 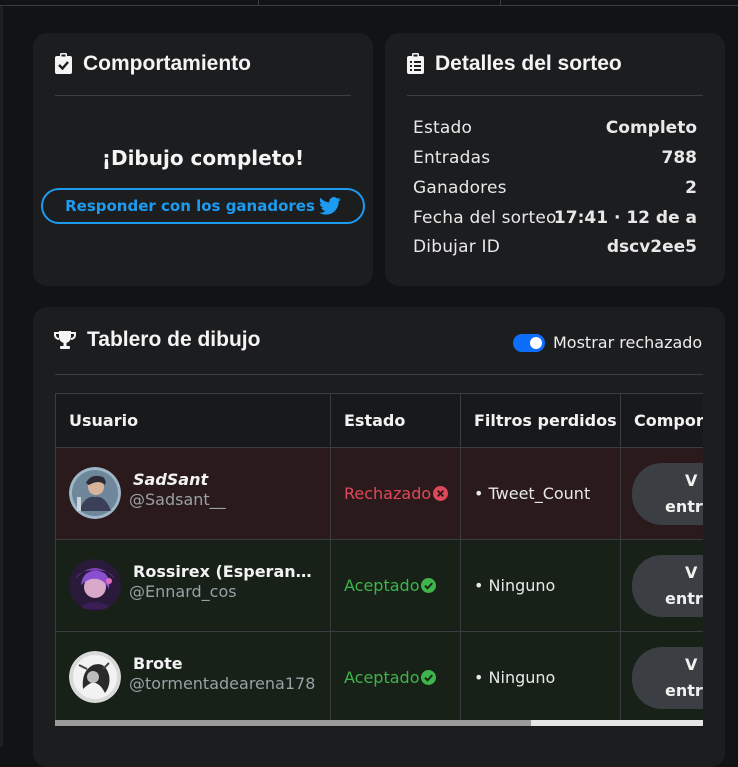 I want to click on board-title: Tablero de dibujo, so click(x=174, y=339).